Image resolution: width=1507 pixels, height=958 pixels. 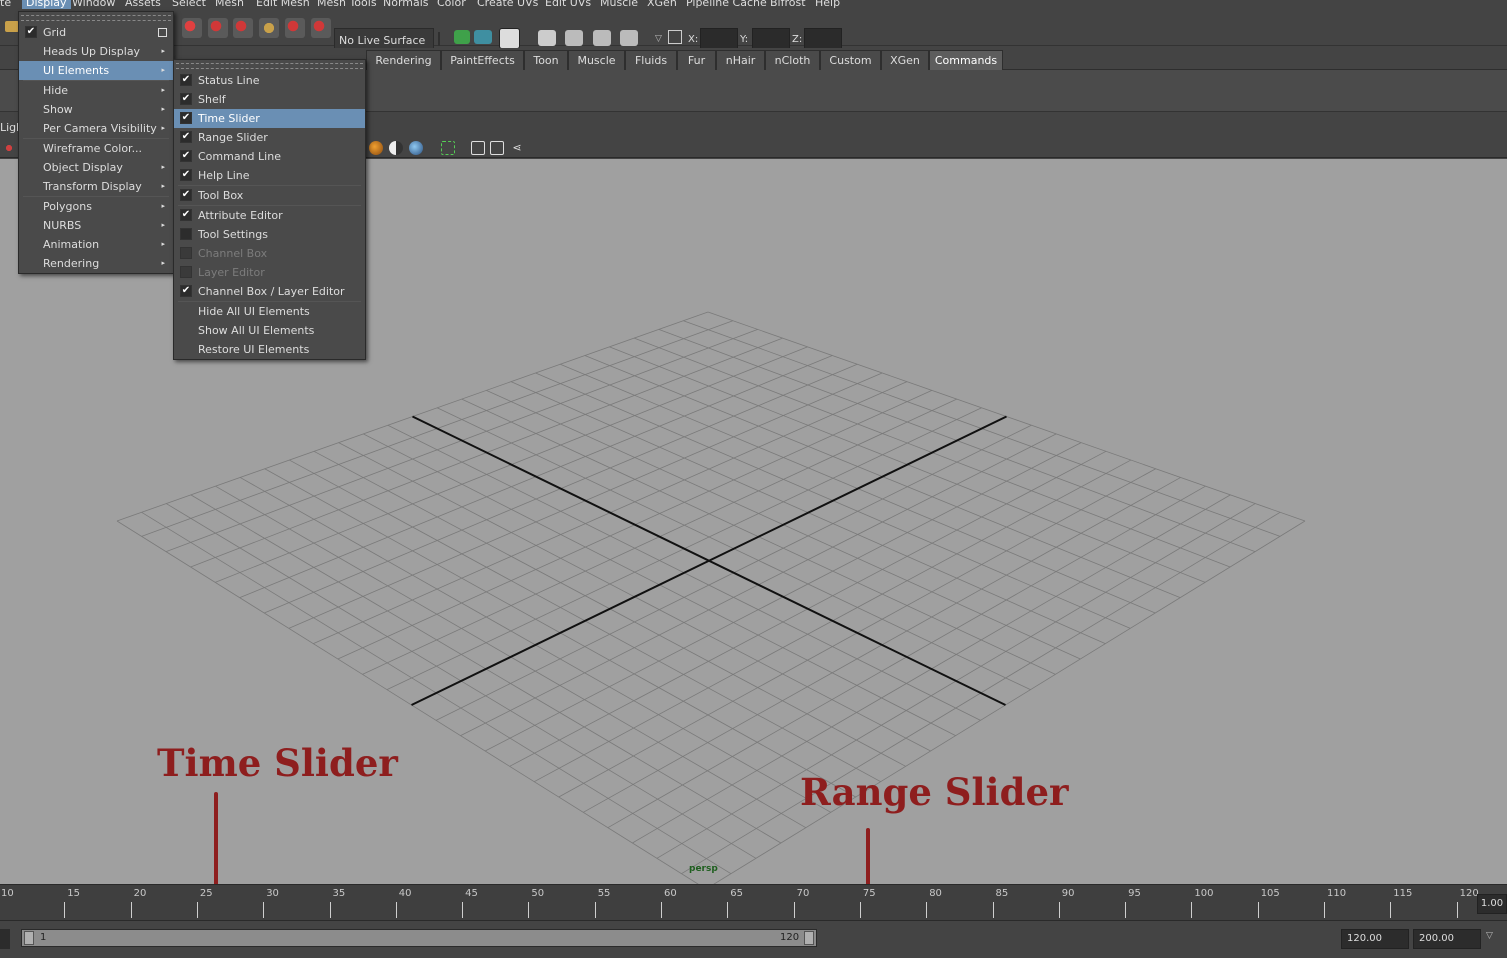 I want to click on history-on-icon, so click(x=462, y=37).